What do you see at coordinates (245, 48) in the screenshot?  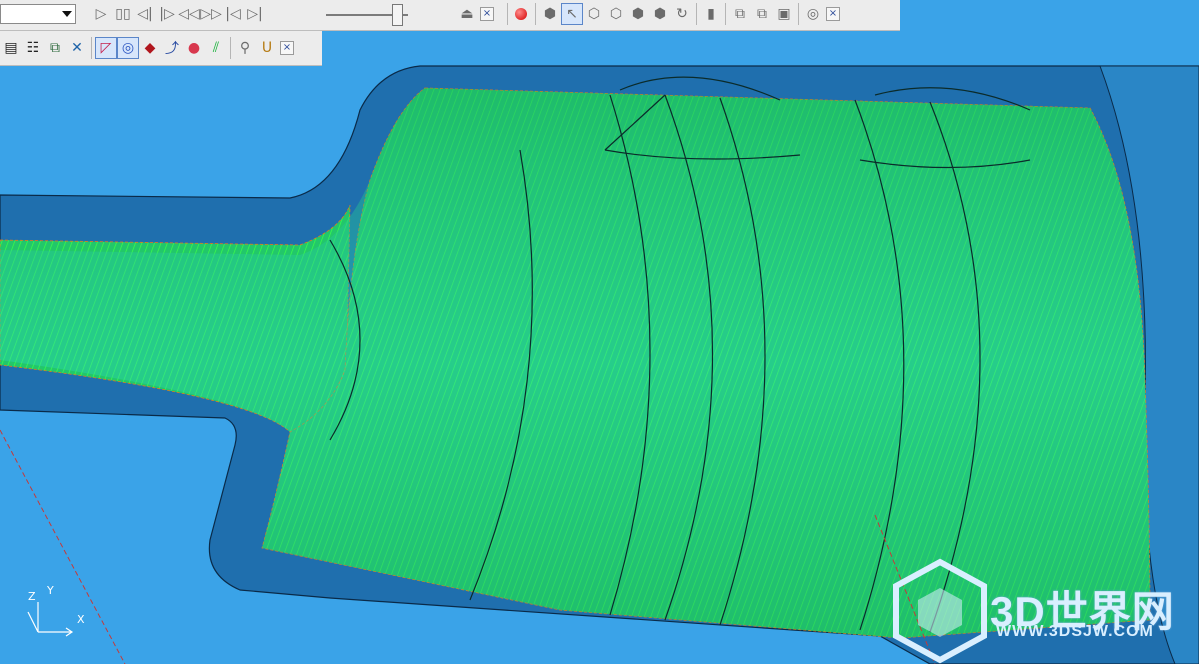 I see `tool-icon: ⚲` at bounding box center [245, 48].